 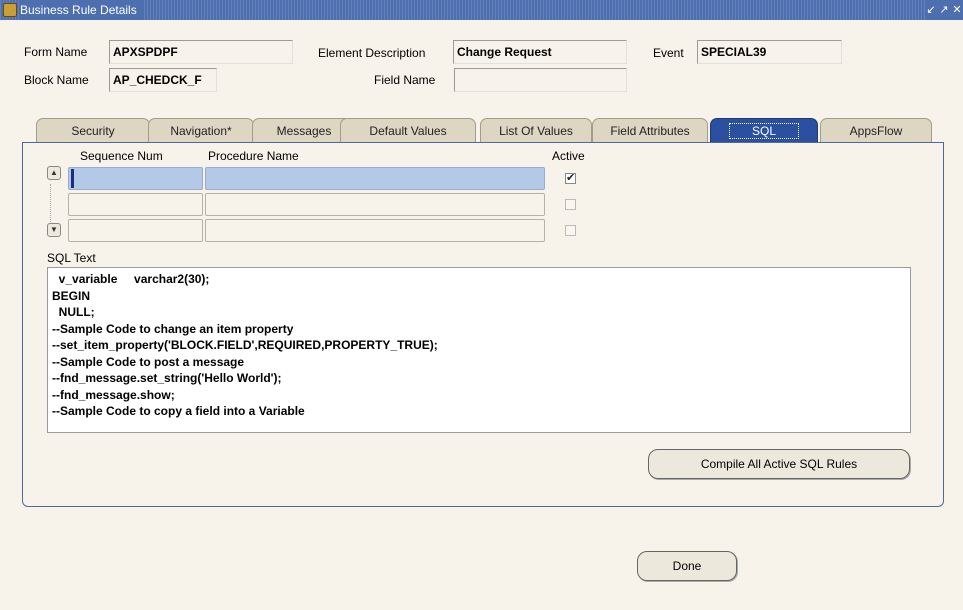 What do you see at coordinates (81, 10) in the screenshot?
I see `window-title: Business Rule Details` at bounding box center [81, 10].